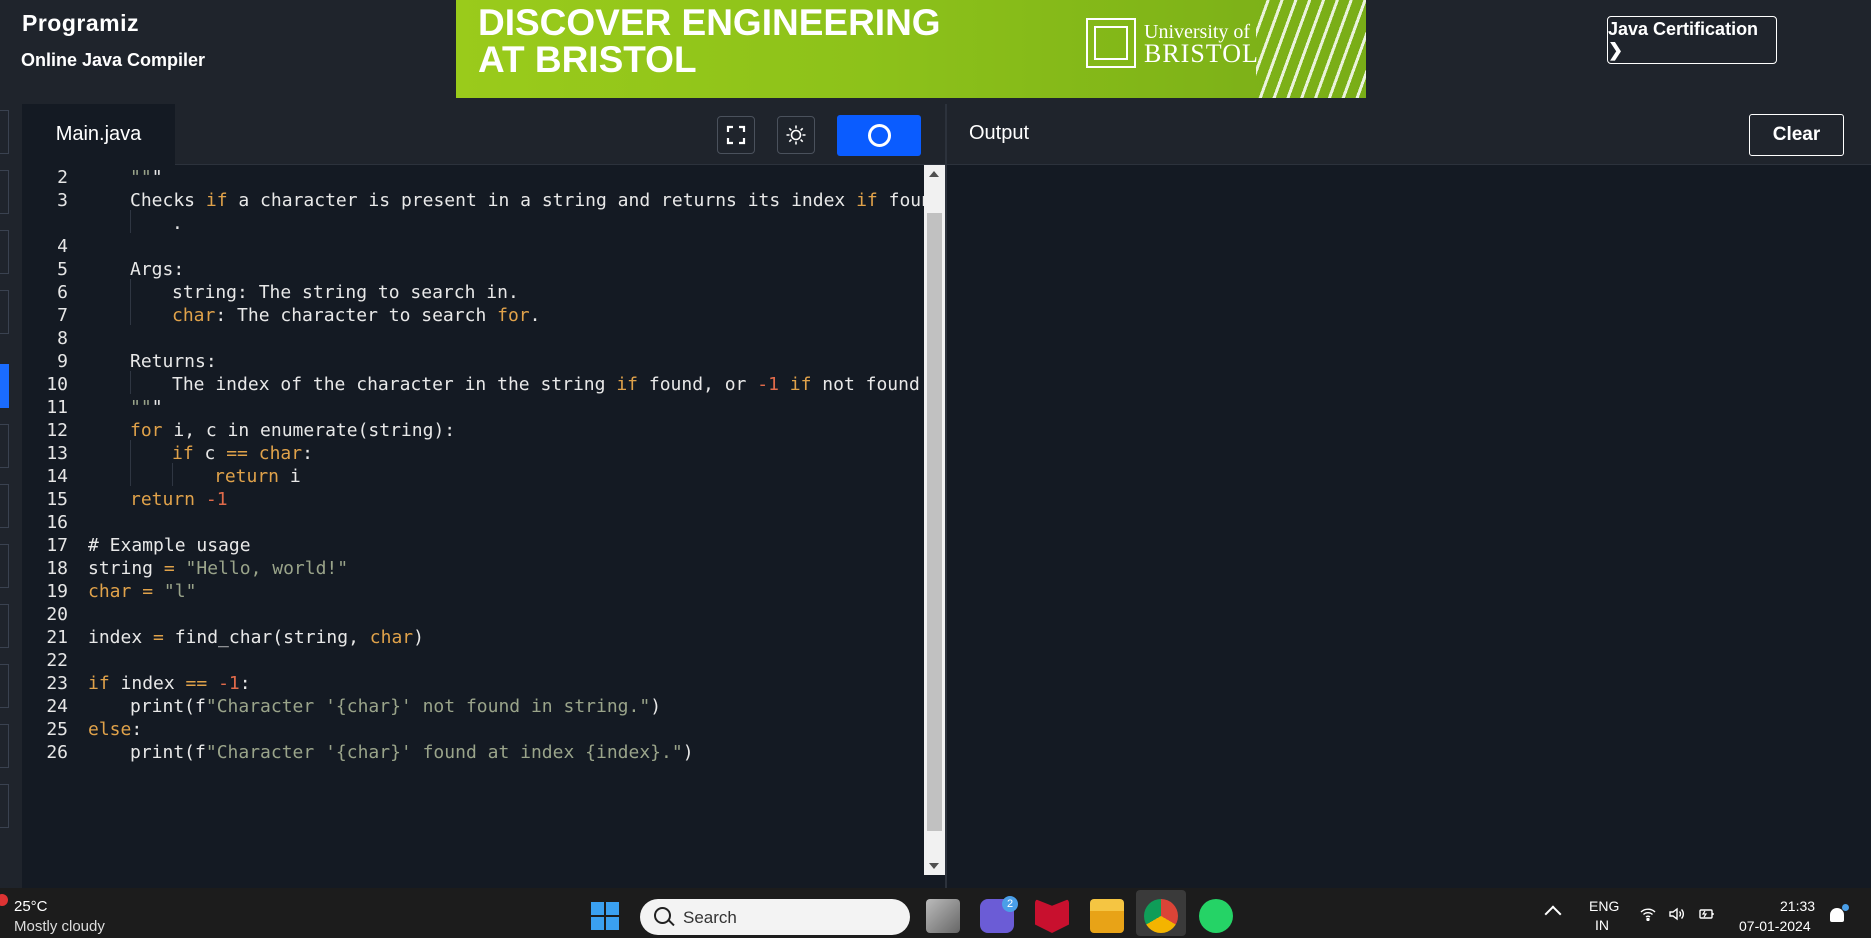 The height and width of the screenshot is (938, 1871). Describe the element at coordinates (1602, 925) in the screenshot. I see `region-indicator: IN` at that location.